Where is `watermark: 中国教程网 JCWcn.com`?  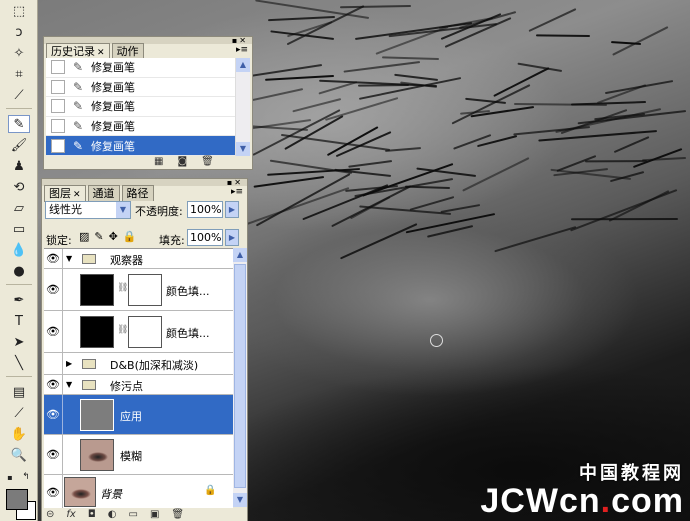
watermark: 中国教程网 JCWcn.com is located at coordinates (582, 488).